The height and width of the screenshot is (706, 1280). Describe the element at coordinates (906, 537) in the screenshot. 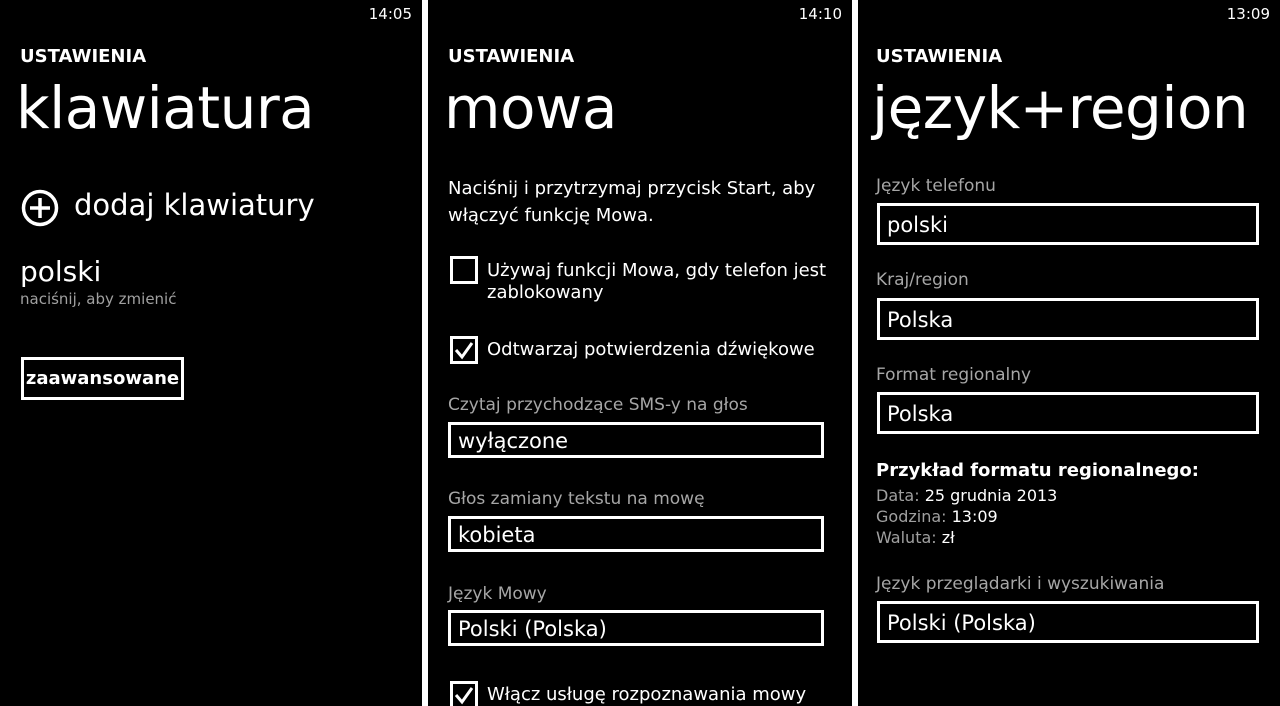

I see `example-currency-label: Waluta:` at that location.